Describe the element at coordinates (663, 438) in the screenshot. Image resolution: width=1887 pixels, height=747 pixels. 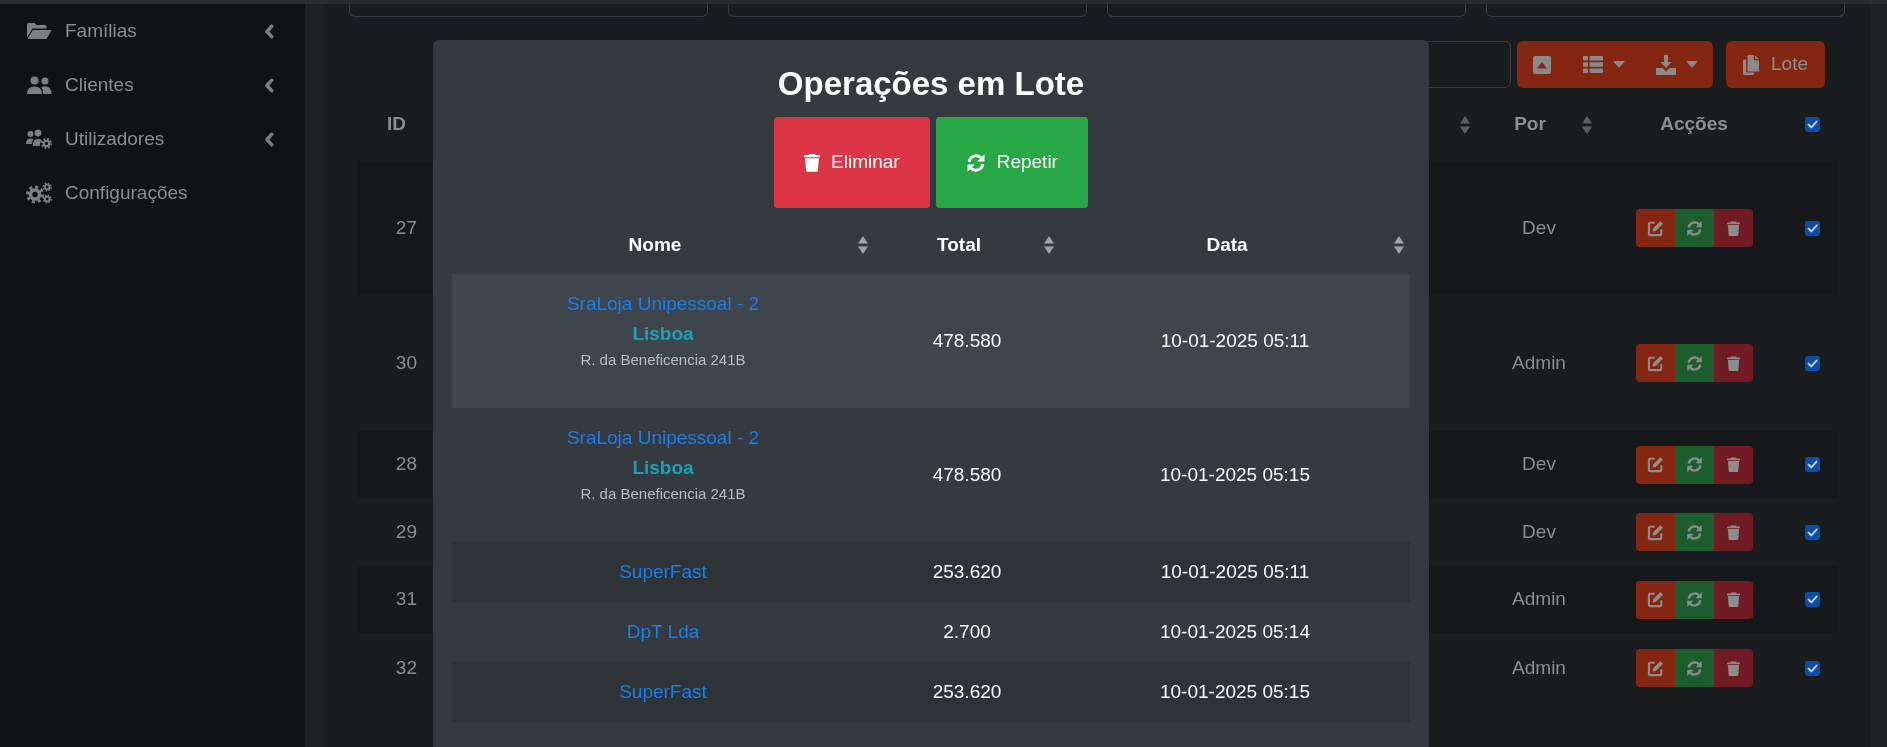
I see `customer-link: SraLoja Unipessoal - 2` at that location.